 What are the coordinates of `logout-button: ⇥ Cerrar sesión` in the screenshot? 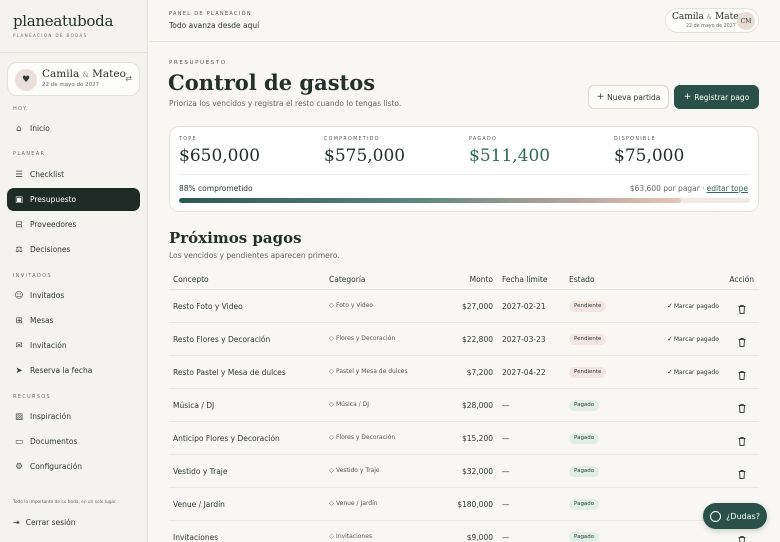 It's located at (44, 522).